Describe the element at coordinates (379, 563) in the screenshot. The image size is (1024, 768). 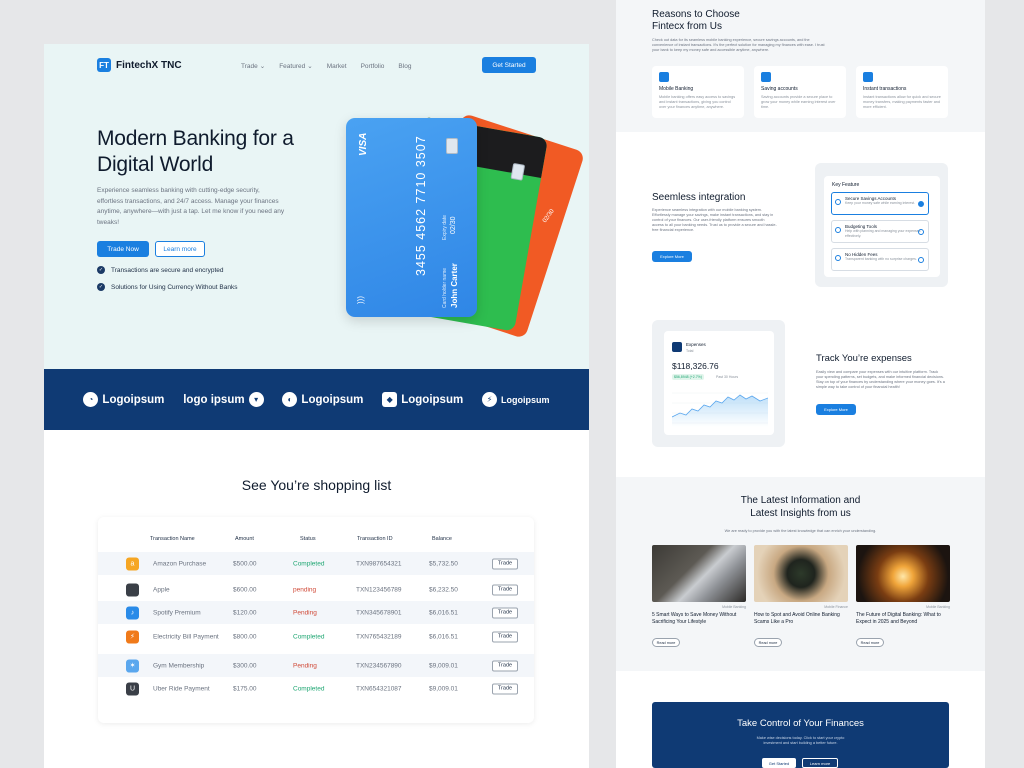
I see `row-transaction-id: TXN987654321` at that location.